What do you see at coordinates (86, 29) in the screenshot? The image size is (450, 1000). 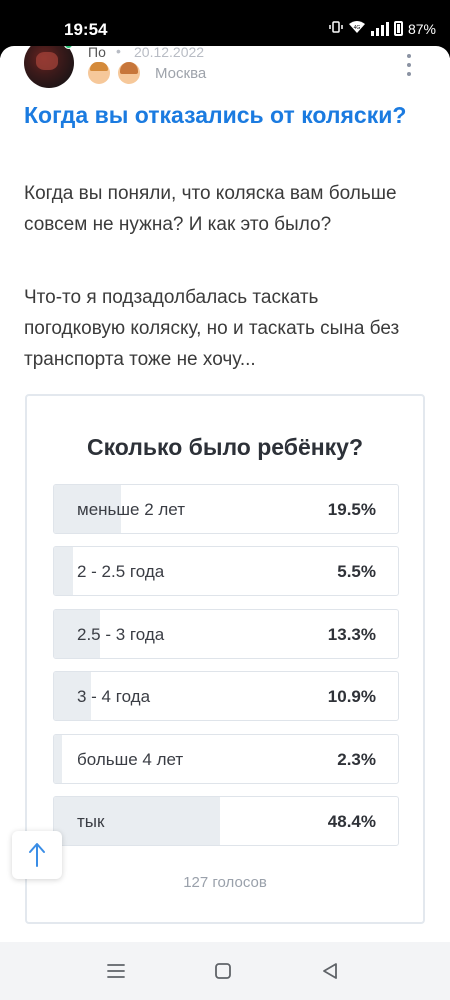 I see `status-time: 19:54` at bounding box center [86, 29].